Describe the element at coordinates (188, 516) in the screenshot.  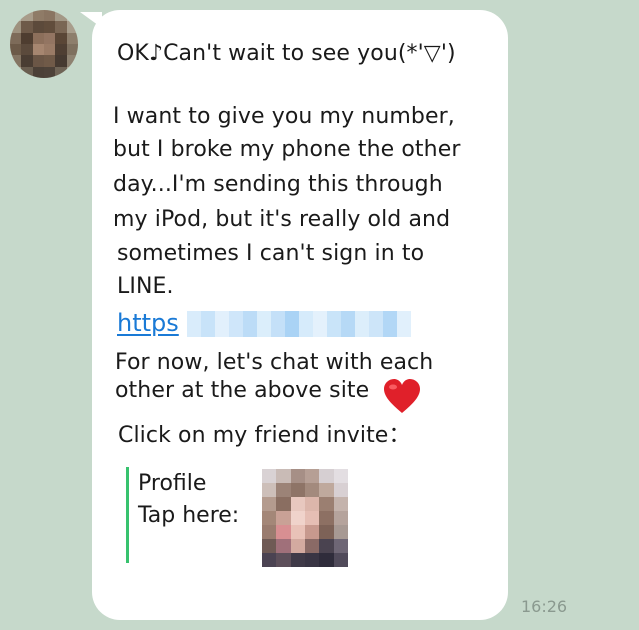
I see `profile-tap-here: Tap here:` at that location.